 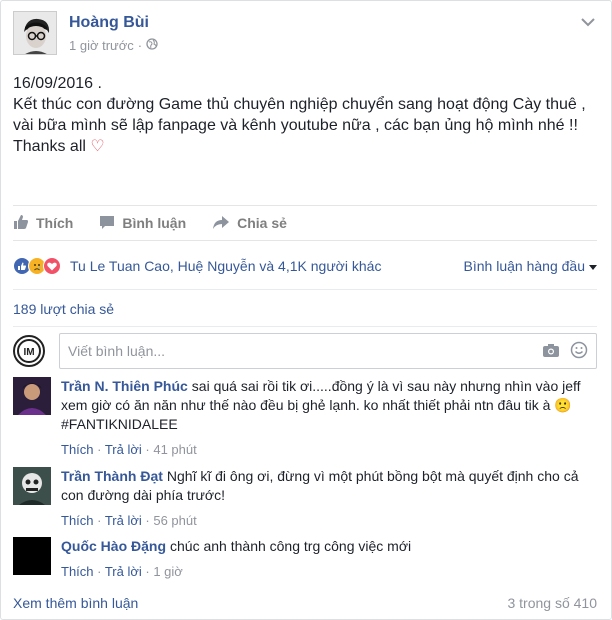 I want to click on share-button: Chia sẻ, so click(x=249, y=223).